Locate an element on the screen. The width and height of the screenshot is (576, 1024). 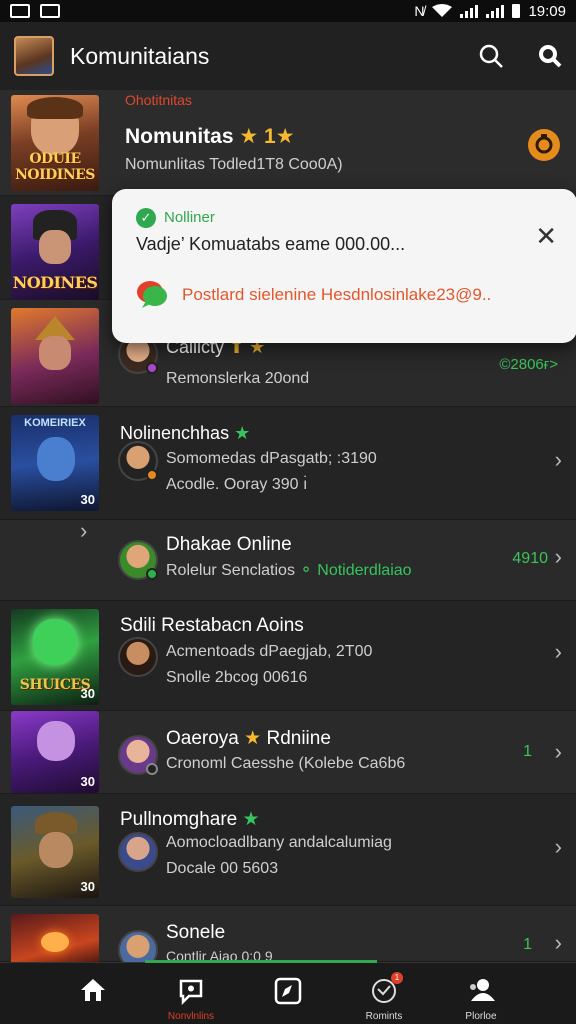
vibrate-icon: N̸ is located at coordinates (419, 11).